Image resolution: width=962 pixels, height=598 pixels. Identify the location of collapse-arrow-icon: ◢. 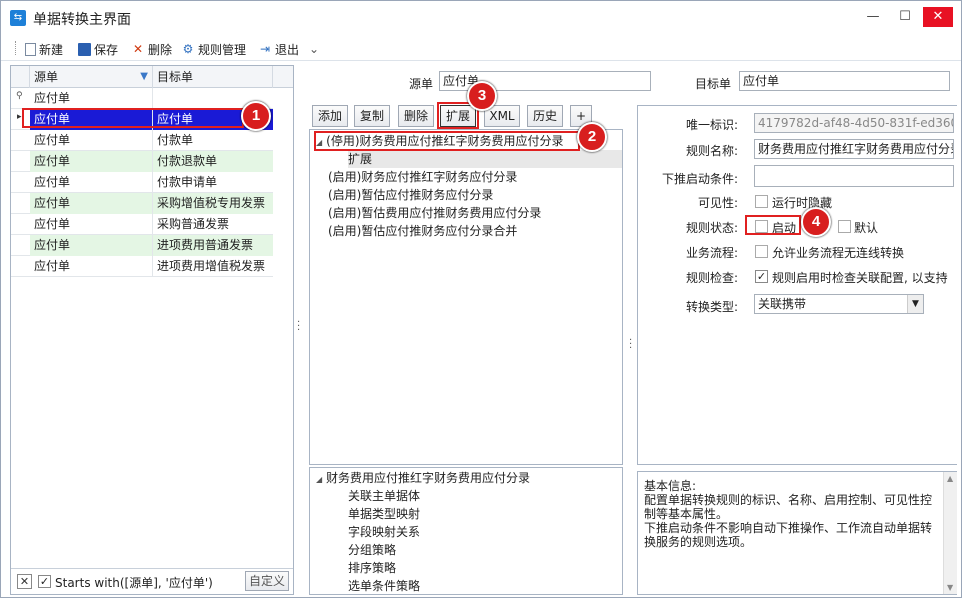
(319, 479).